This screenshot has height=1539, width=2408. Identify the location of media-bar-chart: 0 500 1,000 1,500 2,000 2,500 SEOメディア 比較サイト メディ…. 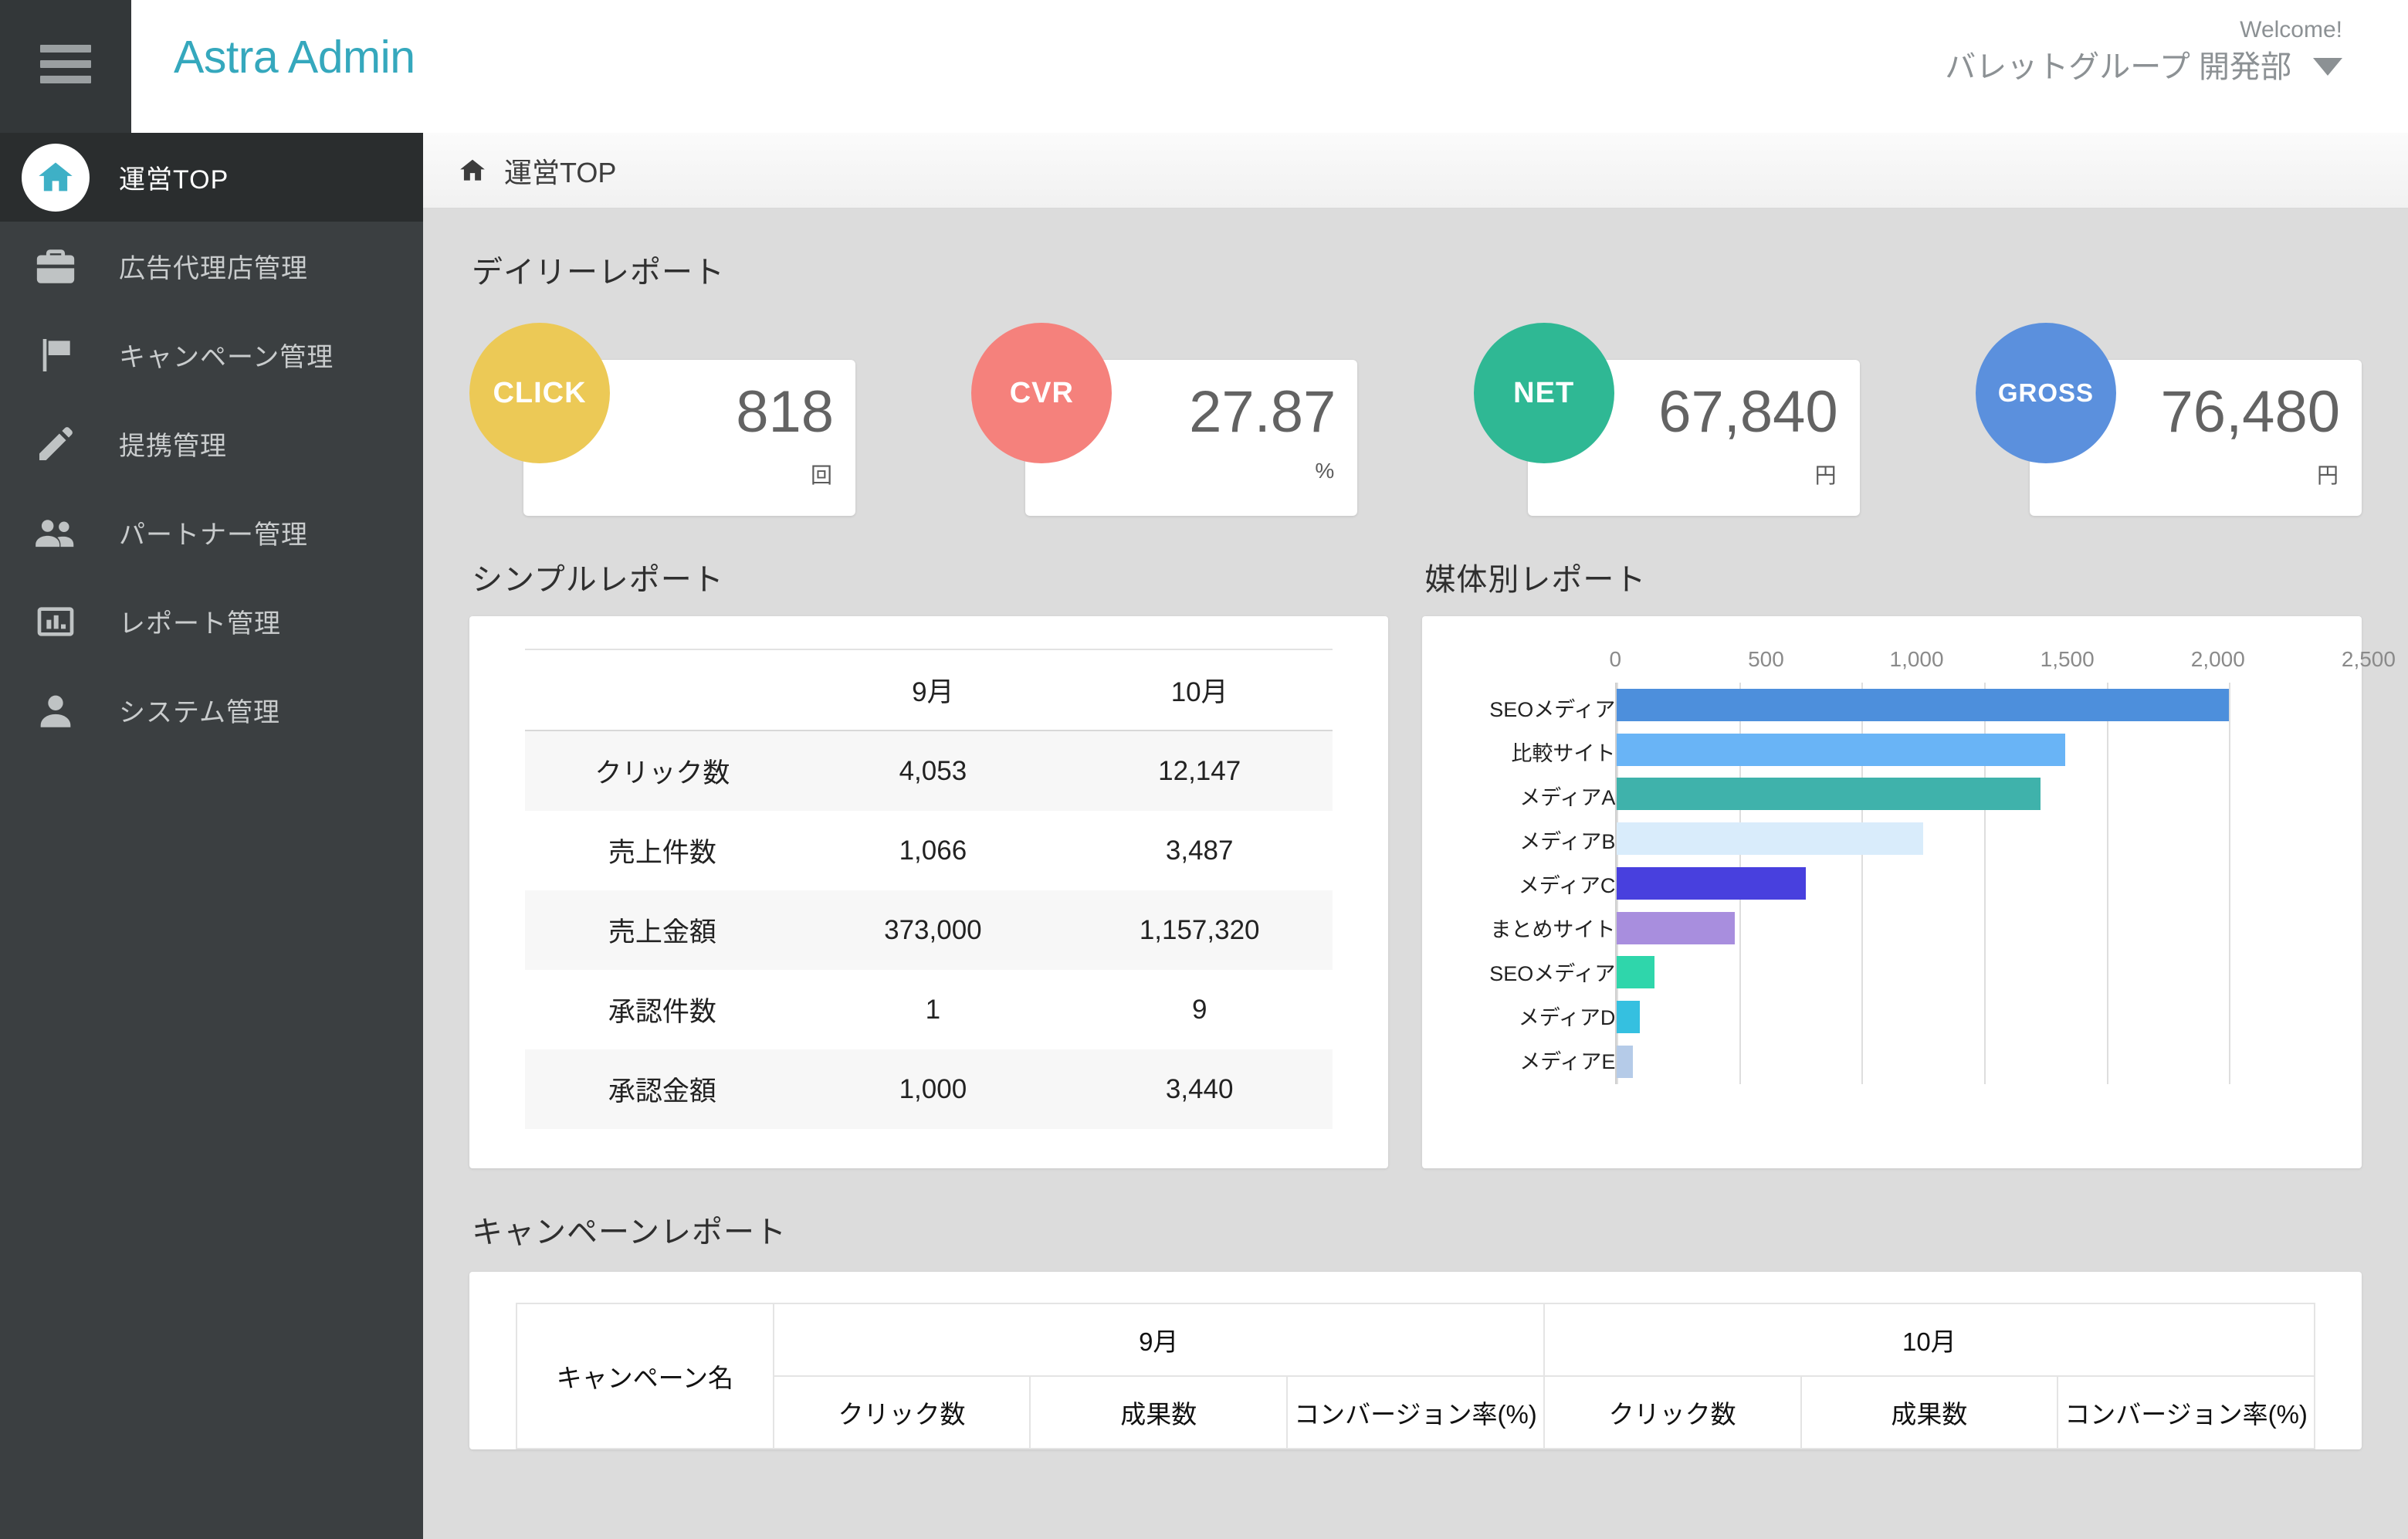
(1924, 894).